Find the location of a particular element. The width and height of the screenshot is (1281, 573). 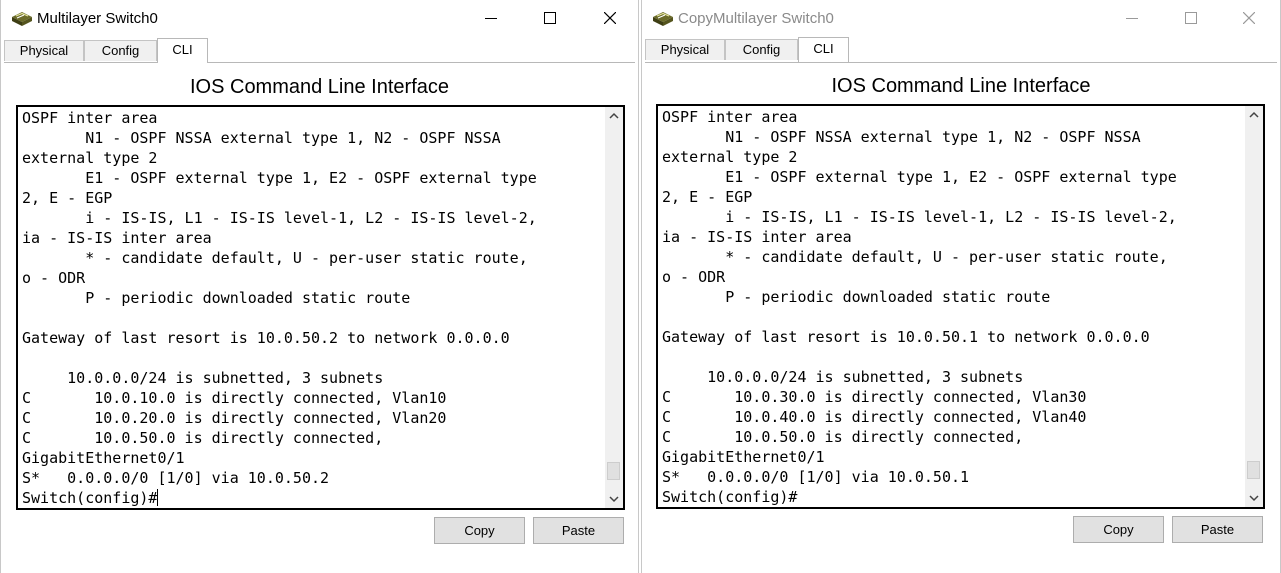

terminal-line: S* 0.0.0.0/0 [1/0] via 10.0.50.1 is located at coordinates (816, 477).